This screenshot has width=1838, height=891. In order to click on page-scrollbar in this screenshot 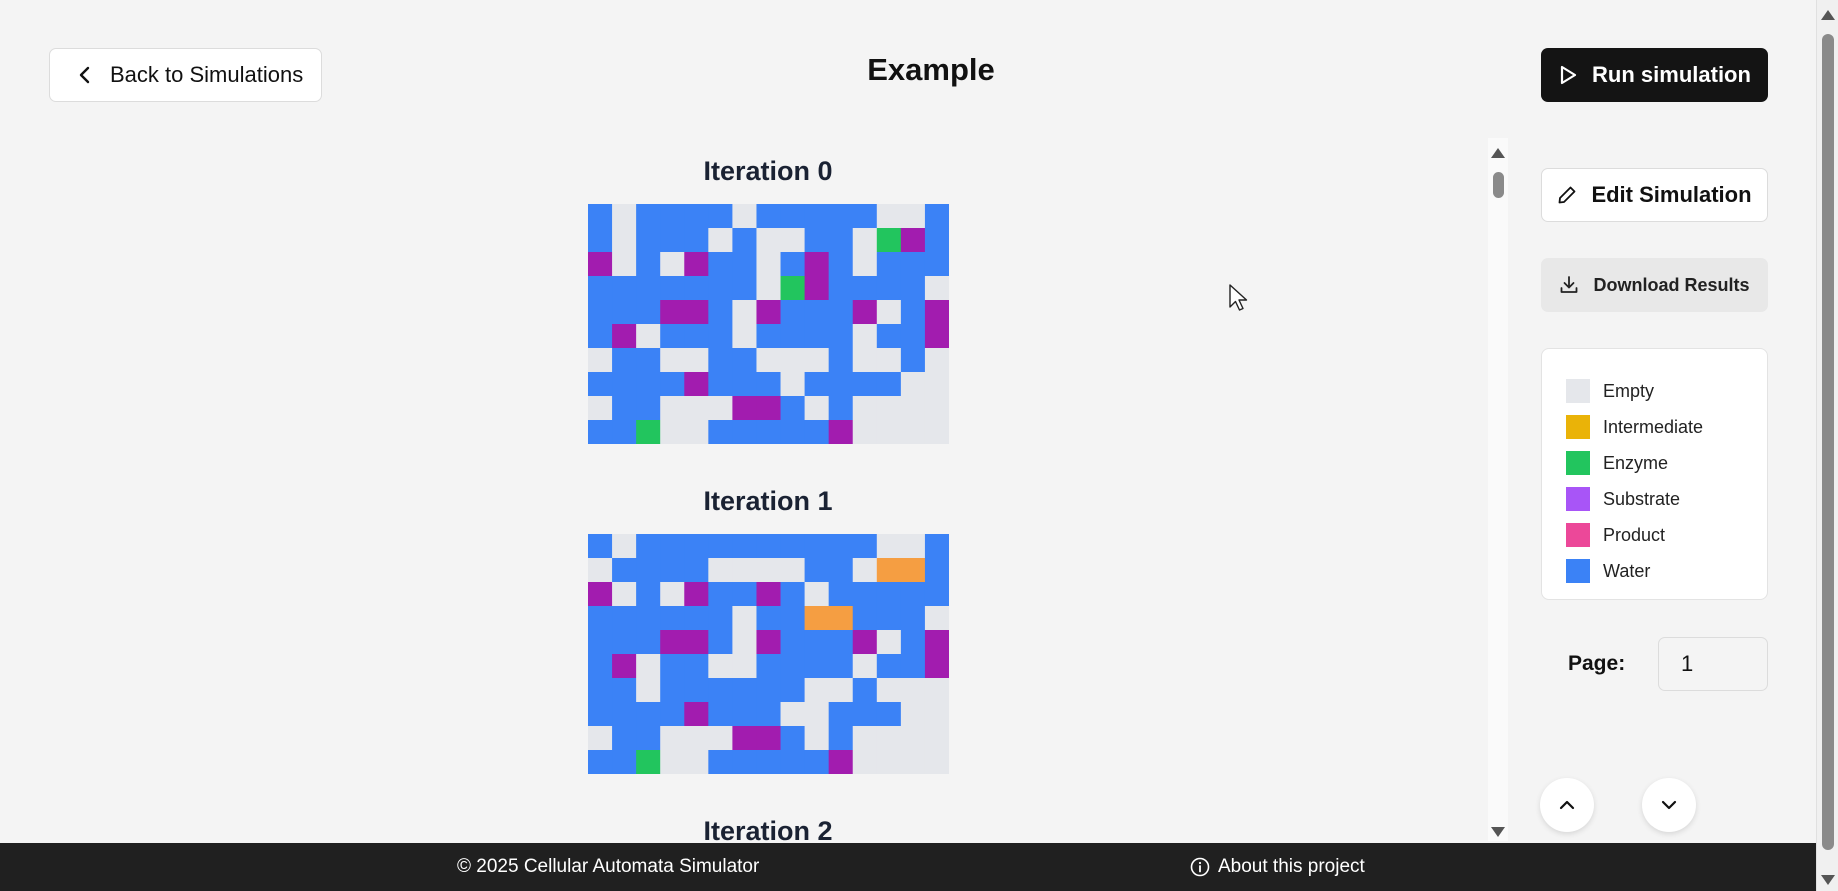, I will do `click(1827, 445)`.